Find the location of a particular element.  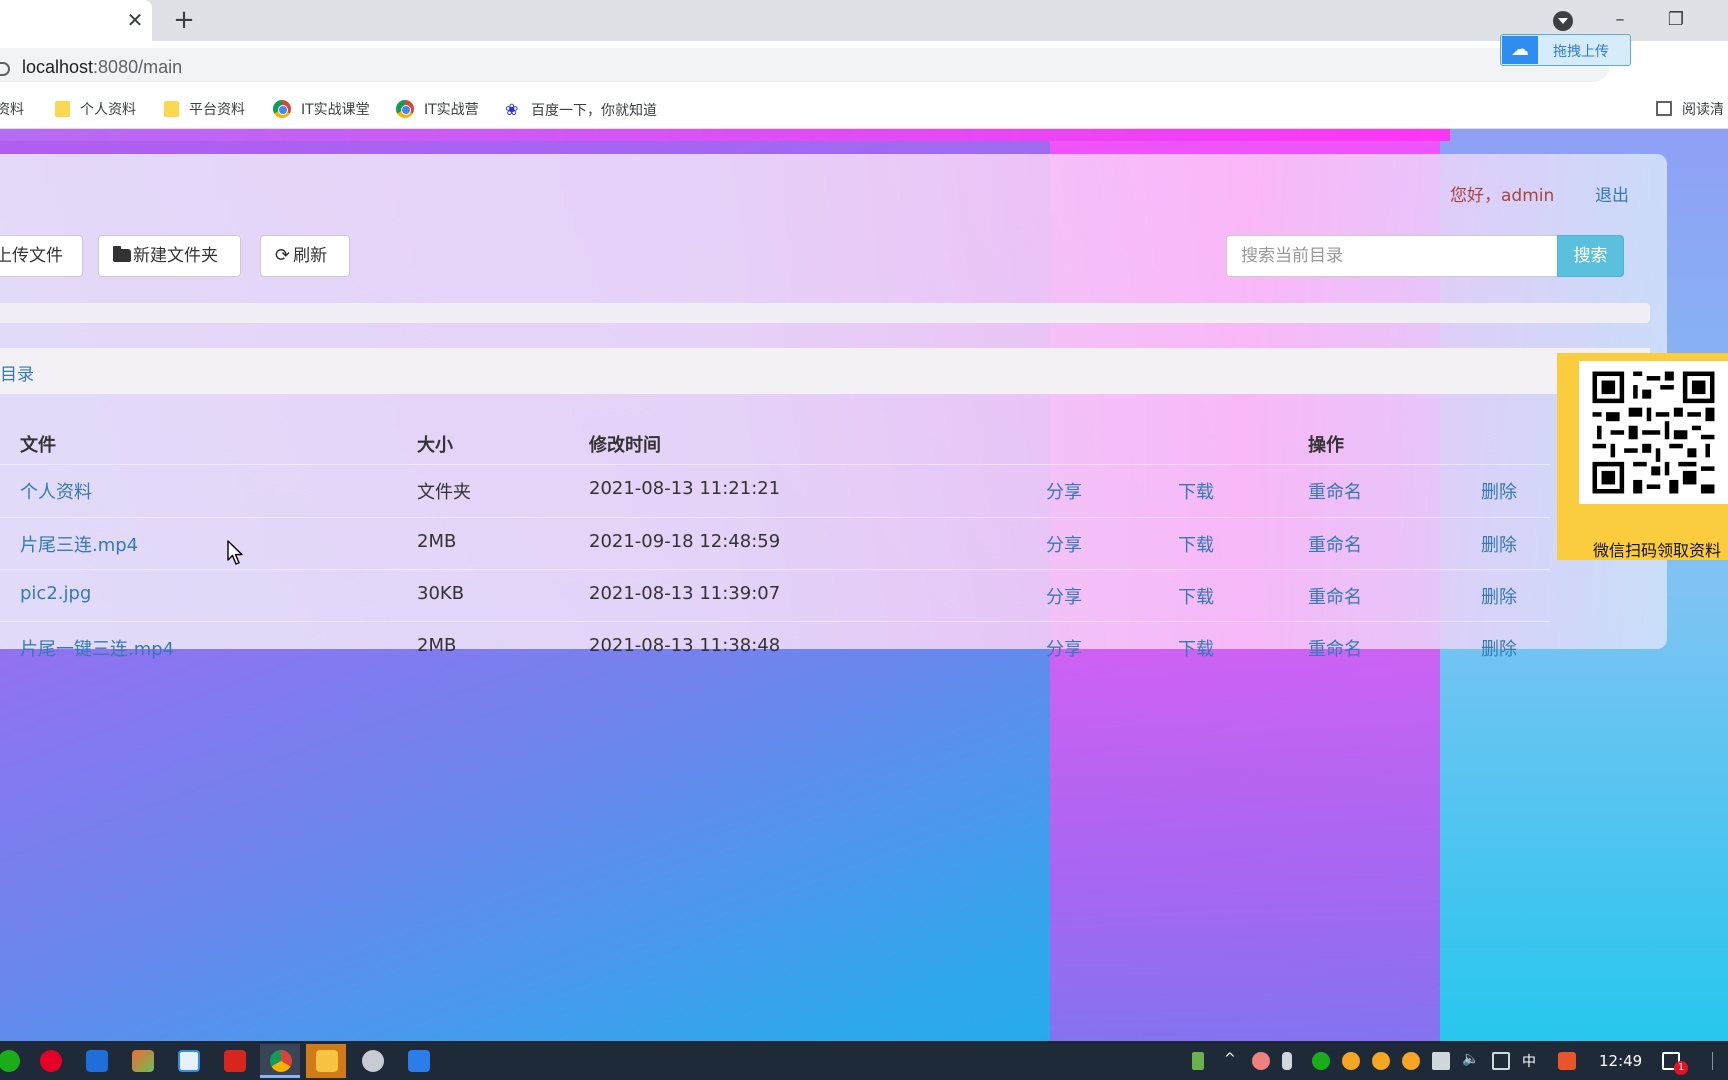

file-size: 30KB is located at coordinates (441, 593).